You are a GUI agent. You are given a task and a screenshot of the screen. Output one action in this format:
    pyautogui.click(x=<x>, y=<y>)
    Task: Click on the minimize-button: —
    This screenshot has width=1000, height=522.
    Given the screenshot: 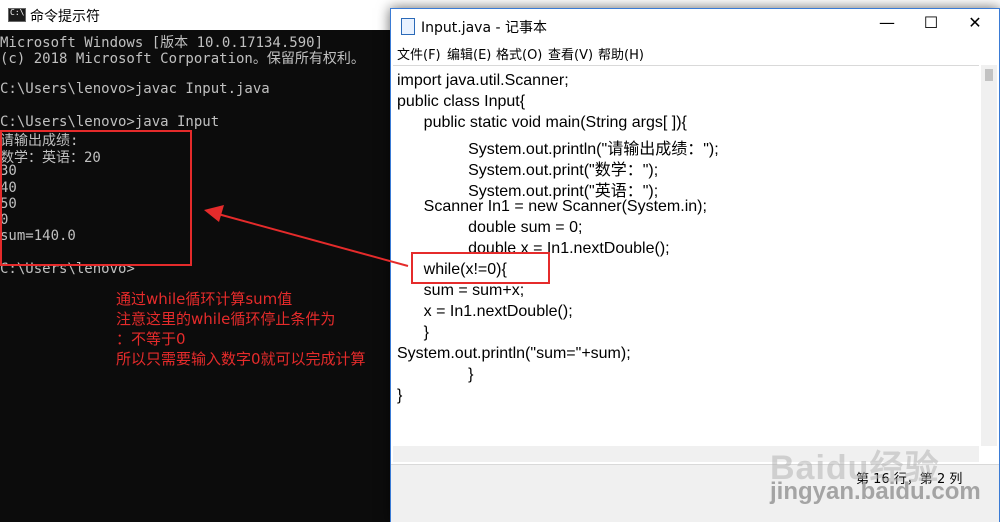 What is the action you would take?
    pyautogui.click(x=887, y=25)
    